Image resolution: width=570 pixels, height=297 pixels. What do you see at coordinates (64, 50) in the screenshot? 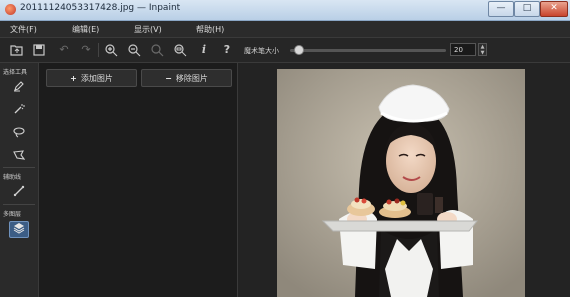
I see `undo-icon: ↶` at bounding box center [64, 50].